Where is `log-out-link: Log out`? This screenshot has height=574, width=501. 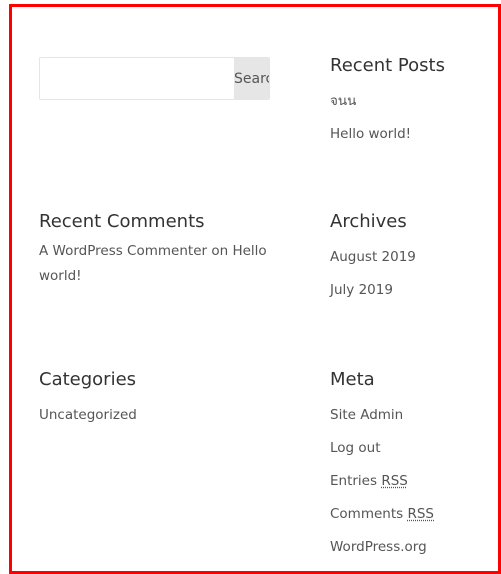 log-out-link: Log out is located at coordinates (355, 448).